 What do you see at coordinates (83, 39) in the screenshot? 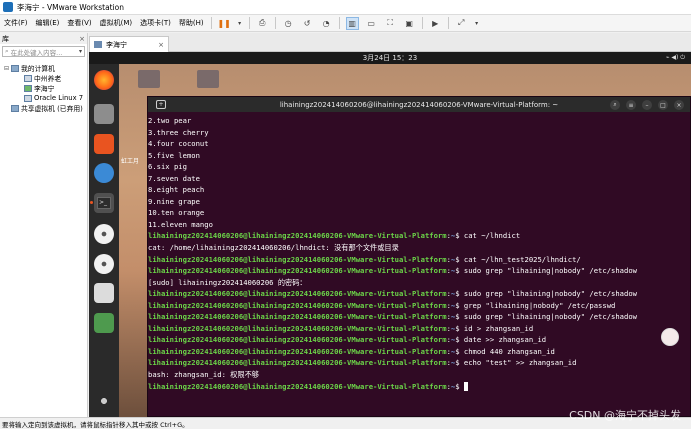
I see `library-close-icon: ×` at bounding box center [83, 39].